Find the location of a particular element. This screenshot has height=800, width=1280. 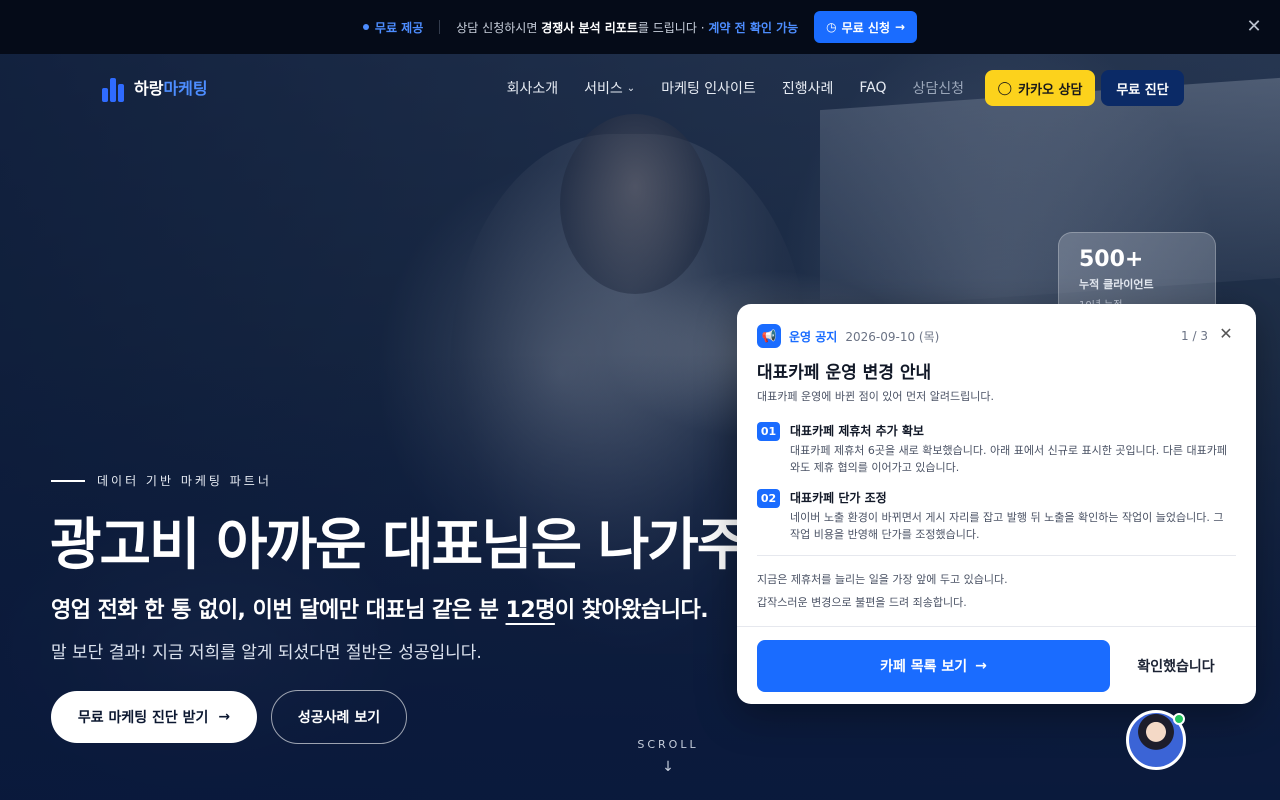

logo-mark-icon is located at coordinates (112, 87).